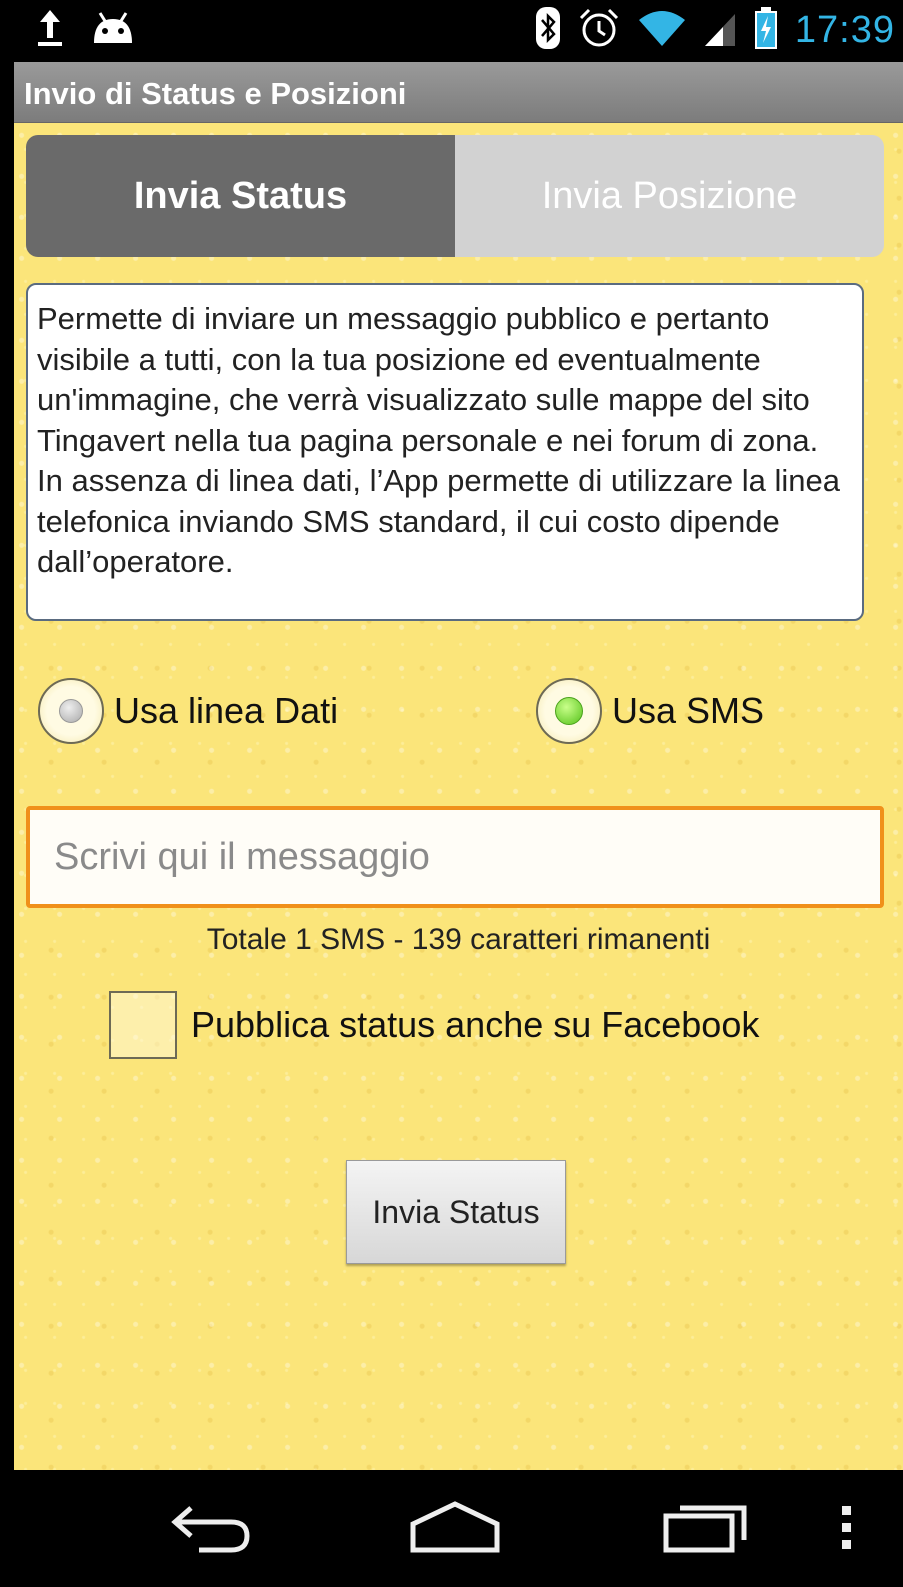  What do you see at coordinates (669, 196) in the screenshot?
I see `tab-invia-posizione: Invia Posizione` at bounding box center [669, 196].